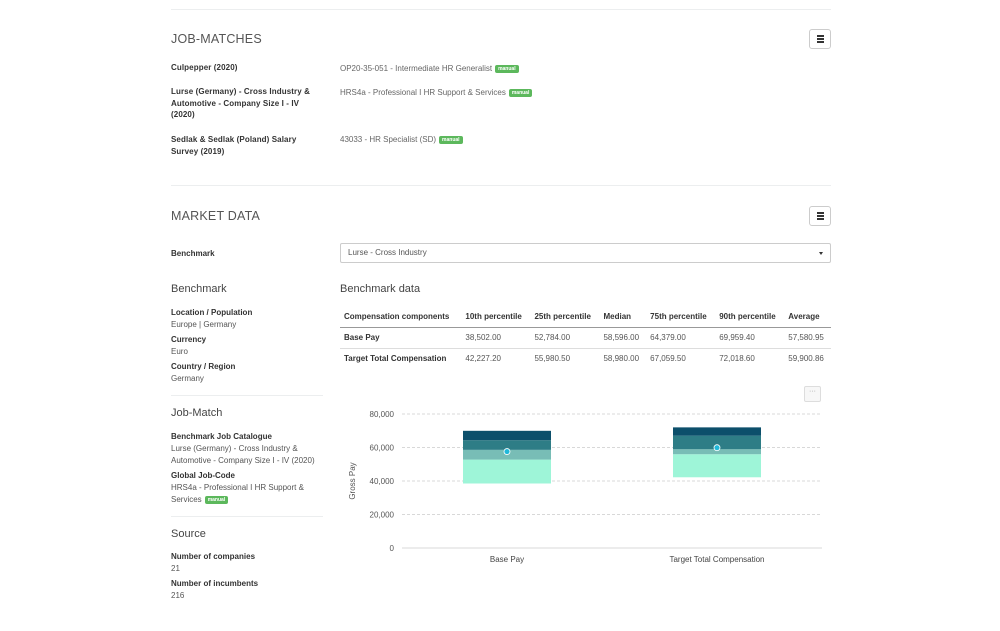 The width and height of the screenshot is (1000, 631). Describe the element at coordinates (501, 9) in the screenshot. I see `top-divider` at that location.